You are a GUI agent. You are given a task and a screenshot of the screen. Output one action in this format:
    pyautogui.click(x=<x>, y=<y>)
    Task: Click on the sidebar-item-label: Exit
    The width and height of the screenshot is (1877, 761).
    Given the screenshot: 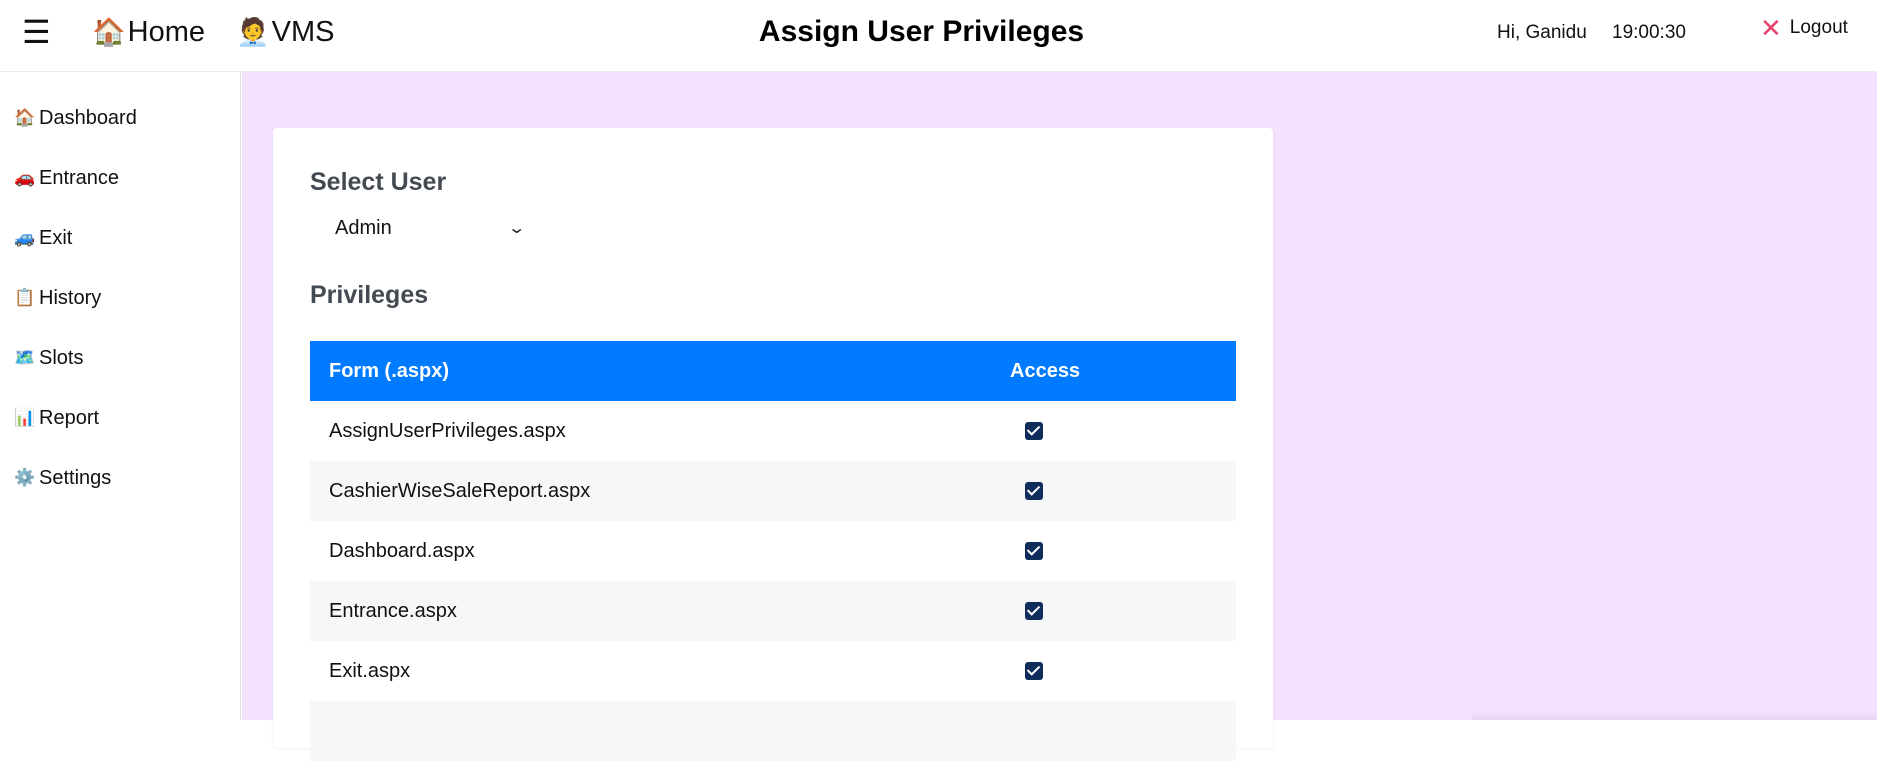 What is the action you would take?
    pyautogui.click(x=56, y=237)
    